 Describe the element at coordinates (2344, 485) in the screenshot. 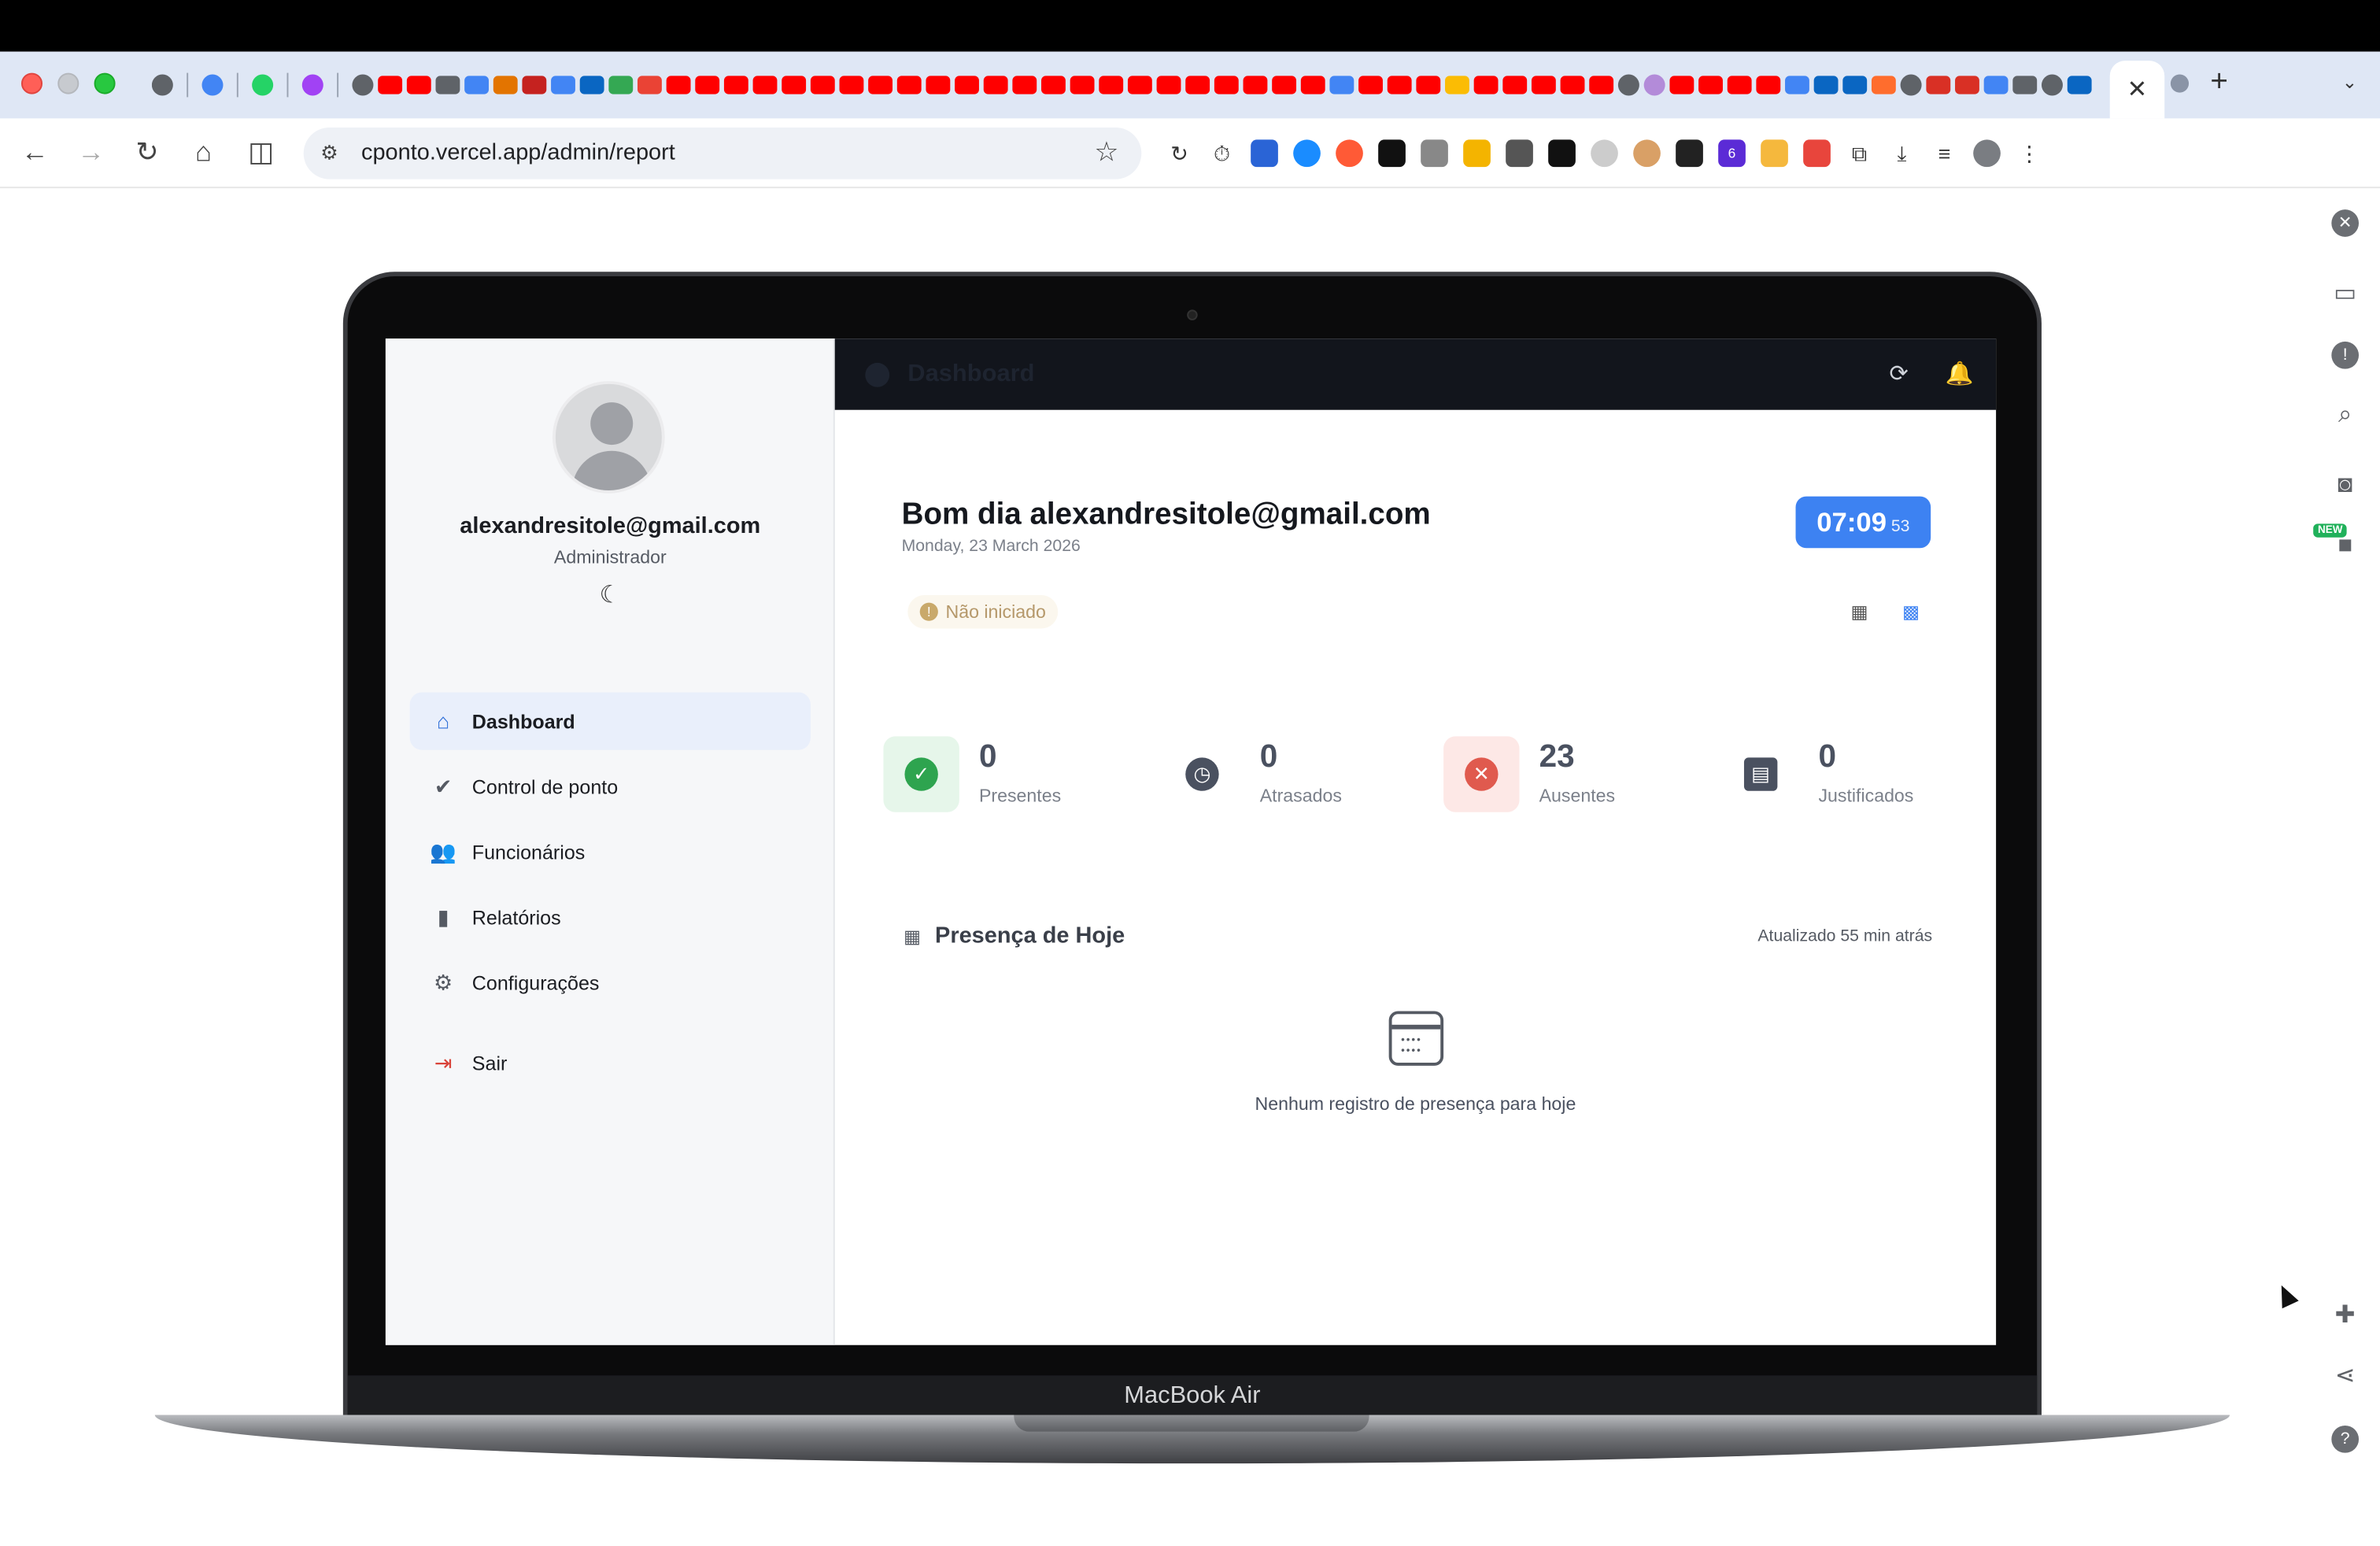

I see `camera-icon: ◙` at that location.